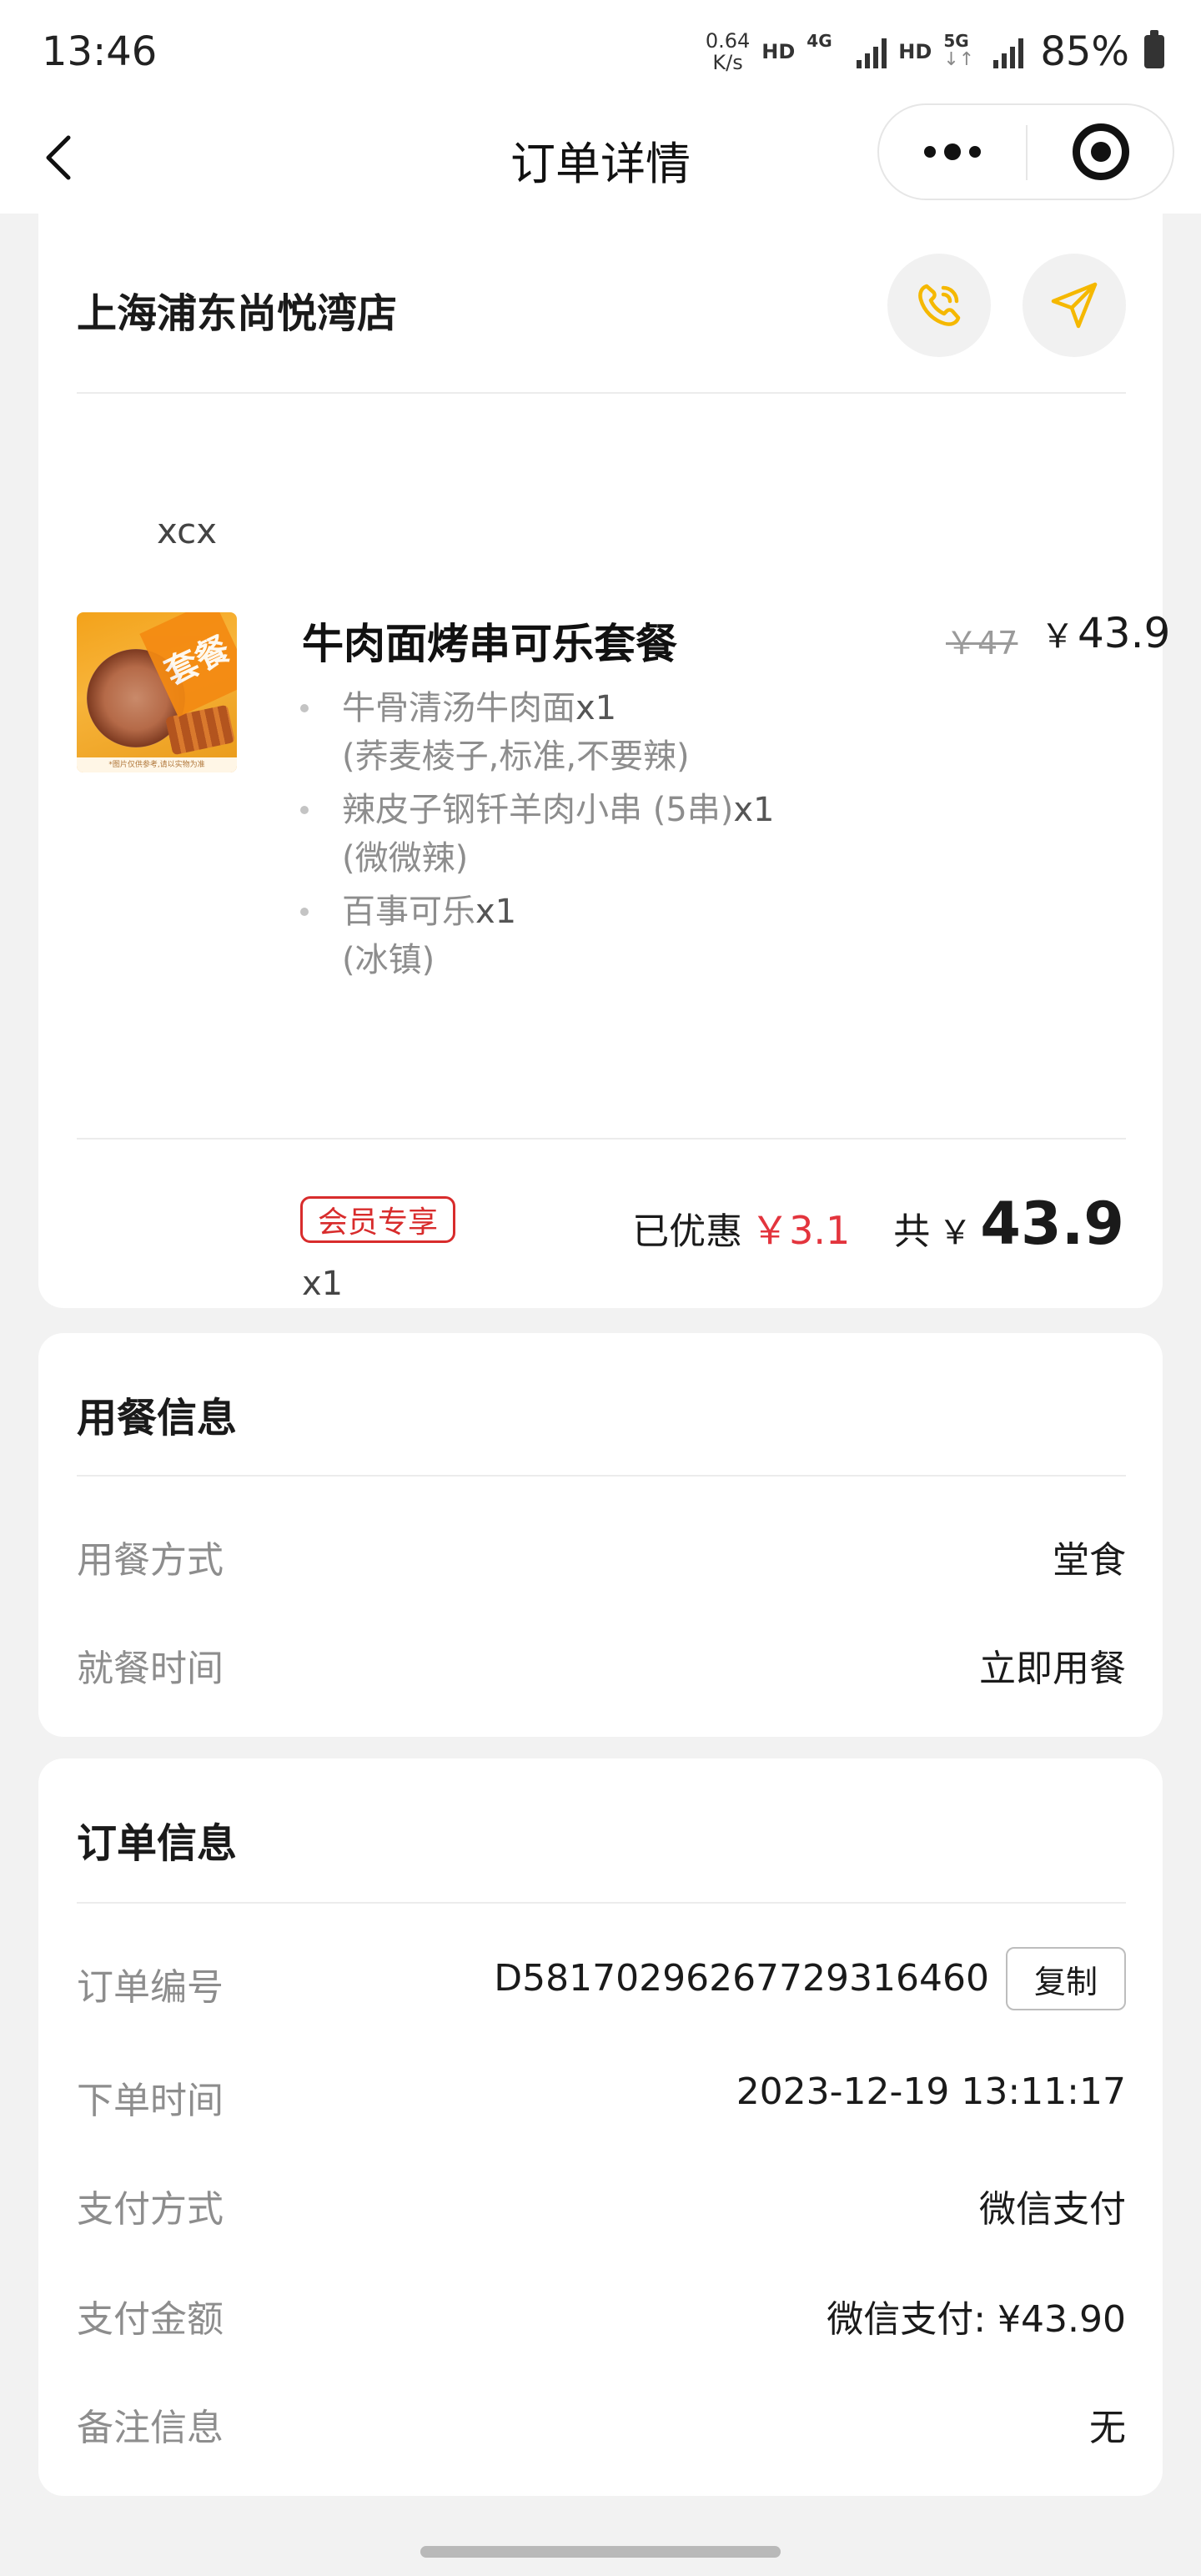 This screenshot has width=1201, height=2576. Describe the element at coordinates (323, 1284) in the screenshot. I see `product-quantity: x1` at that location.